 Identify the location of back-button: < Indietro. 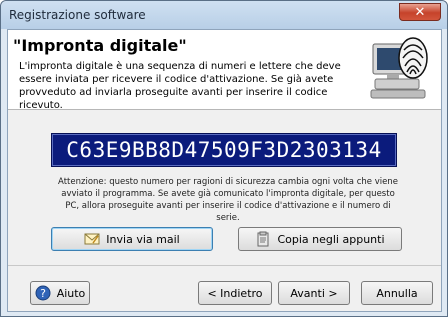
(235, 293).